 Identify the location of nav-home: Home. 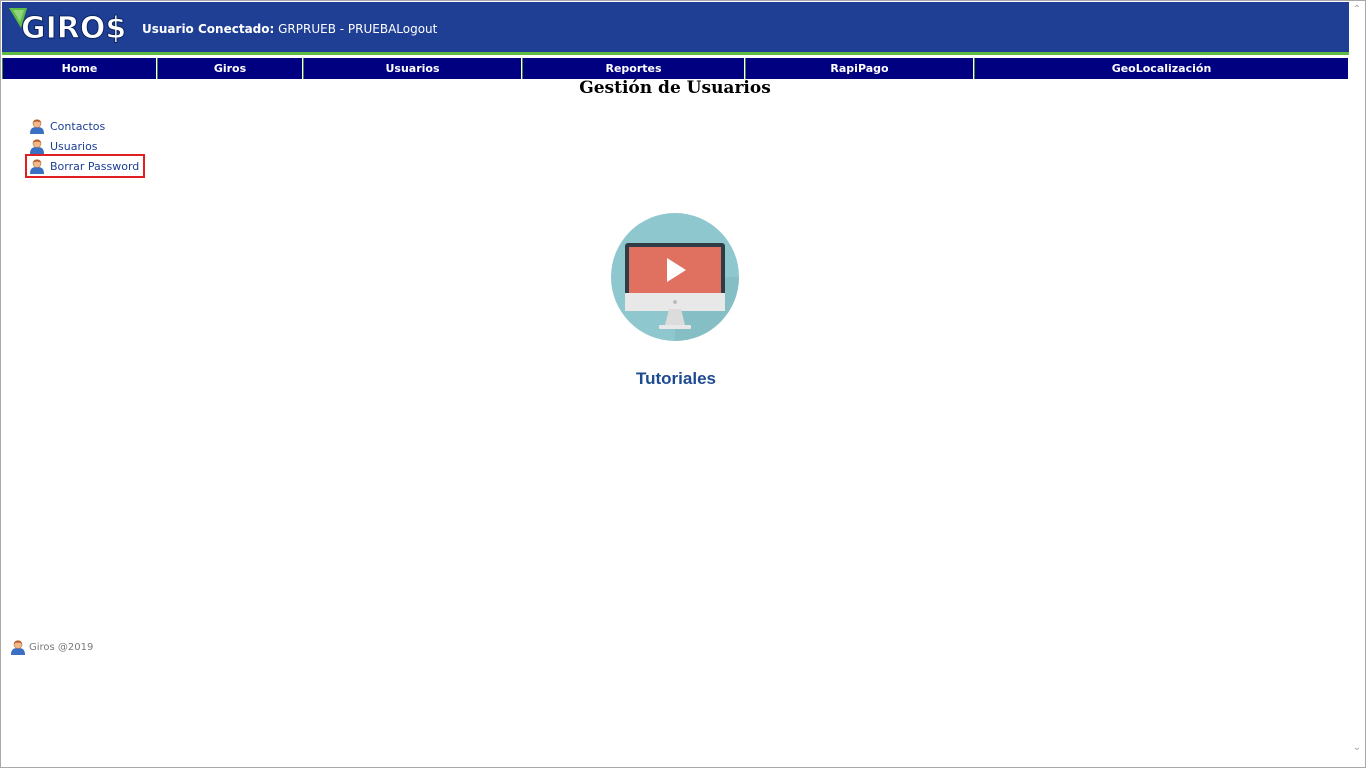
(79, 68).